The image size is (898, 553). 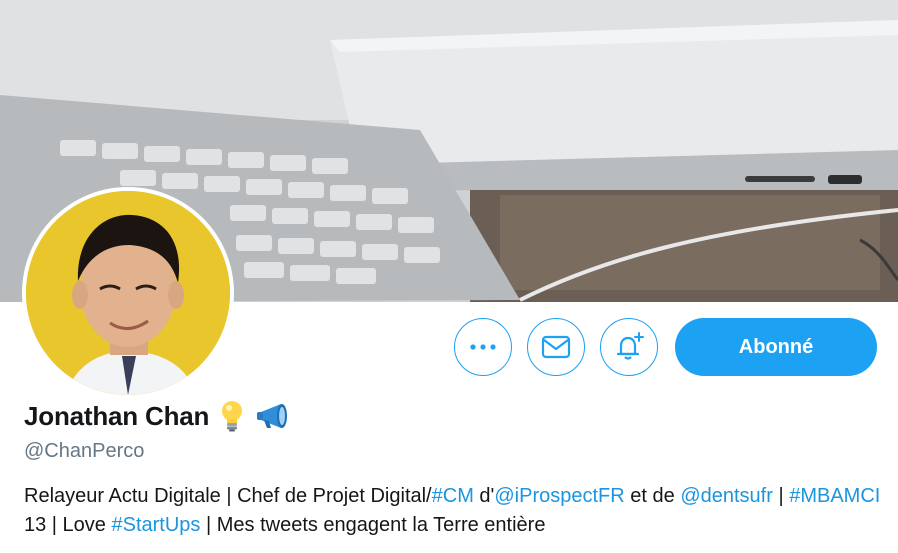 I want to click on message-button, so click(x=556, y=347).